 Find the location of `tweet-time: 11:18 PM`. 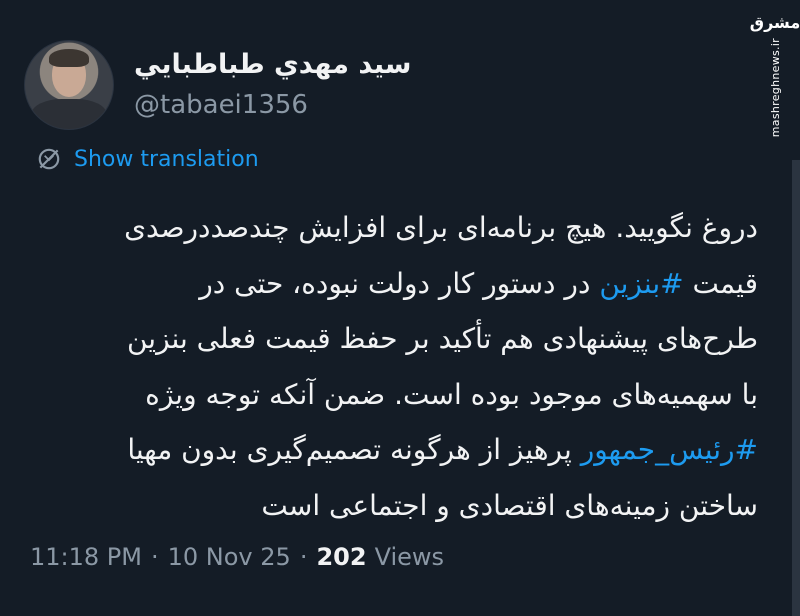

tweet-time: 11:18 PM is located at coordinates (86, 557).